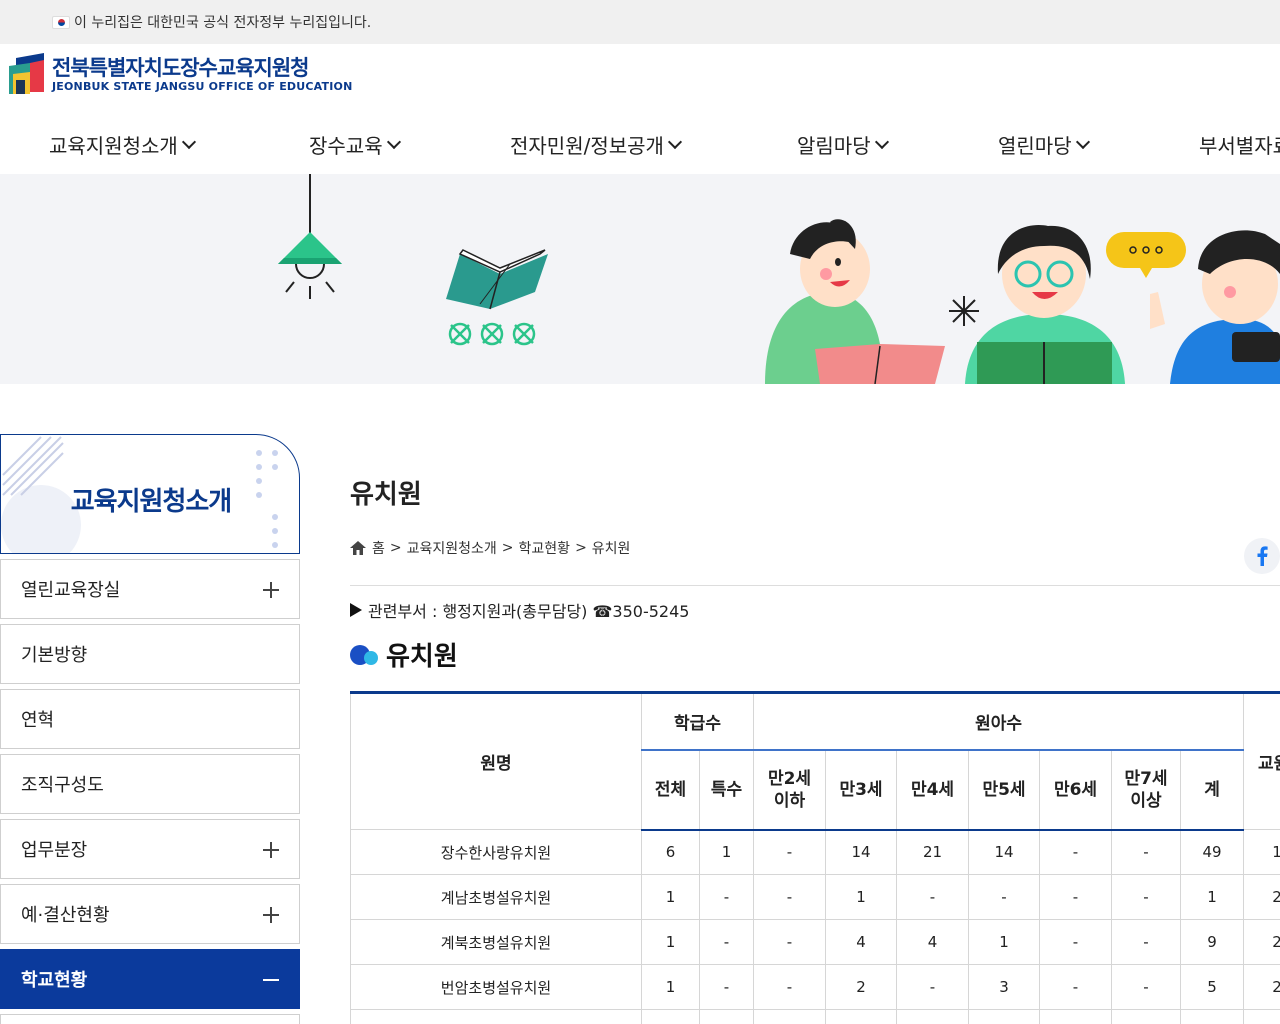 The image size is (1280, 1024). Describe the element at coordinates (1045, 304) in the screenshot. I see `kid-with-glasses-illustration` at that location.